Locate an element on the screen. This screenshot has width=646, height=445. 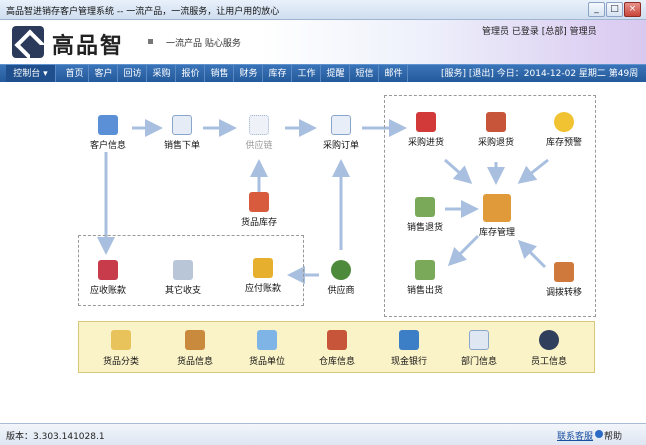
purchase-doc-icon is located at coordinates (341, 125).